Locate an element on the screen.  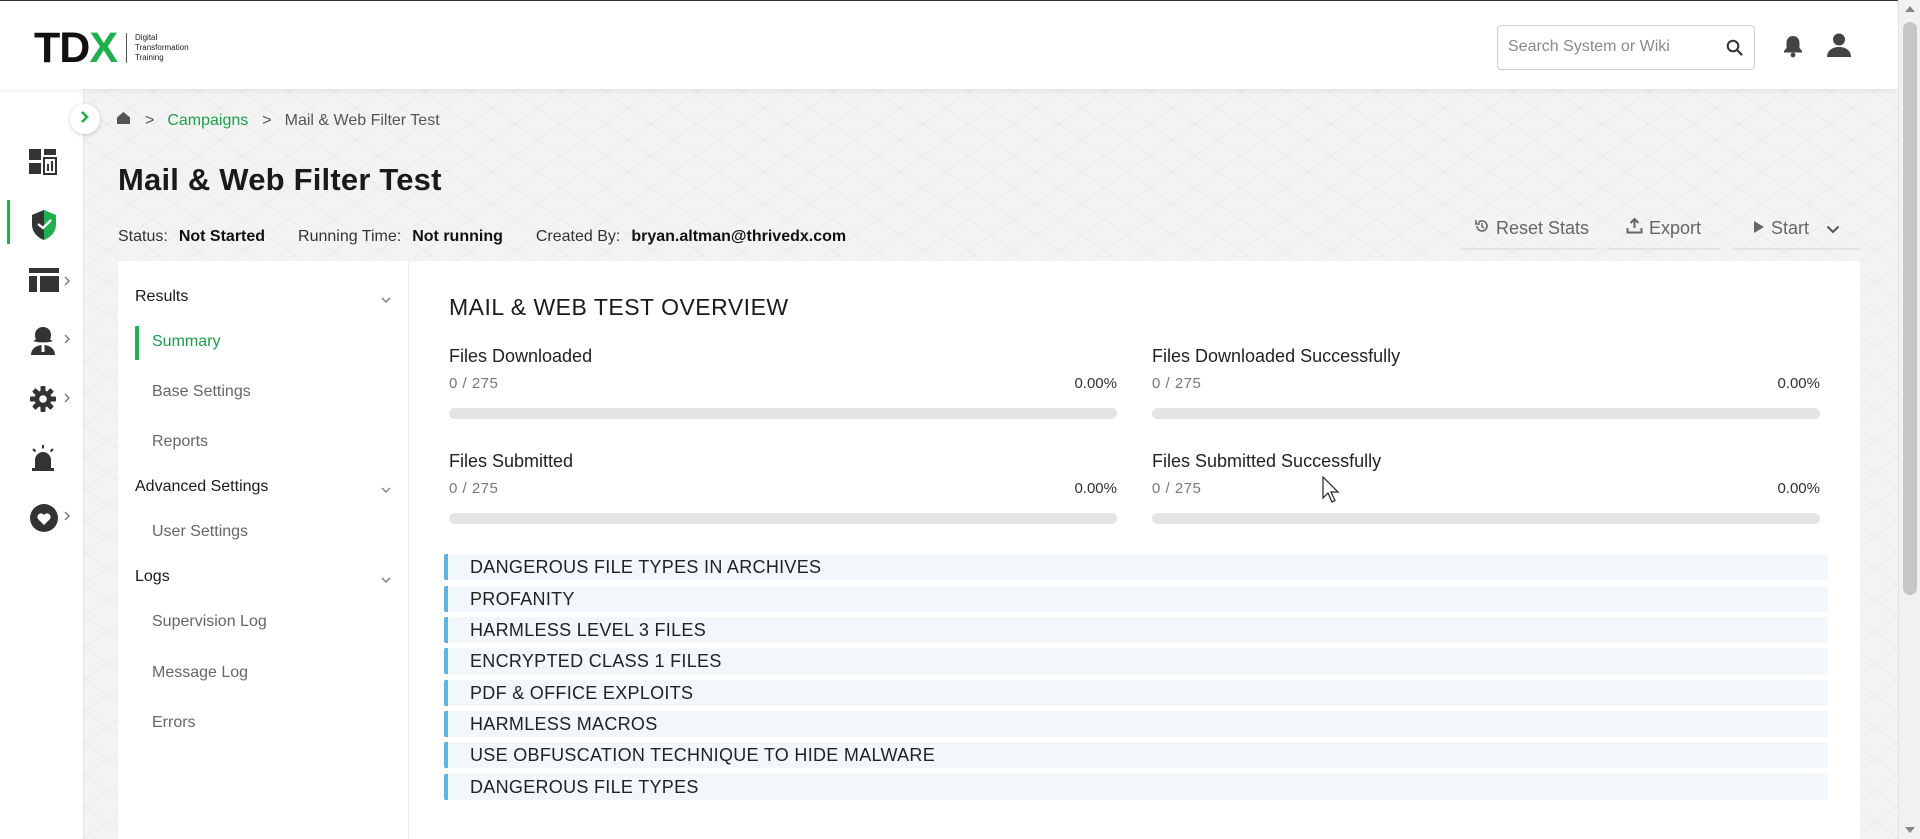
logo-subtitle: Digital Transformation Training is located at coordinates (162, 47).